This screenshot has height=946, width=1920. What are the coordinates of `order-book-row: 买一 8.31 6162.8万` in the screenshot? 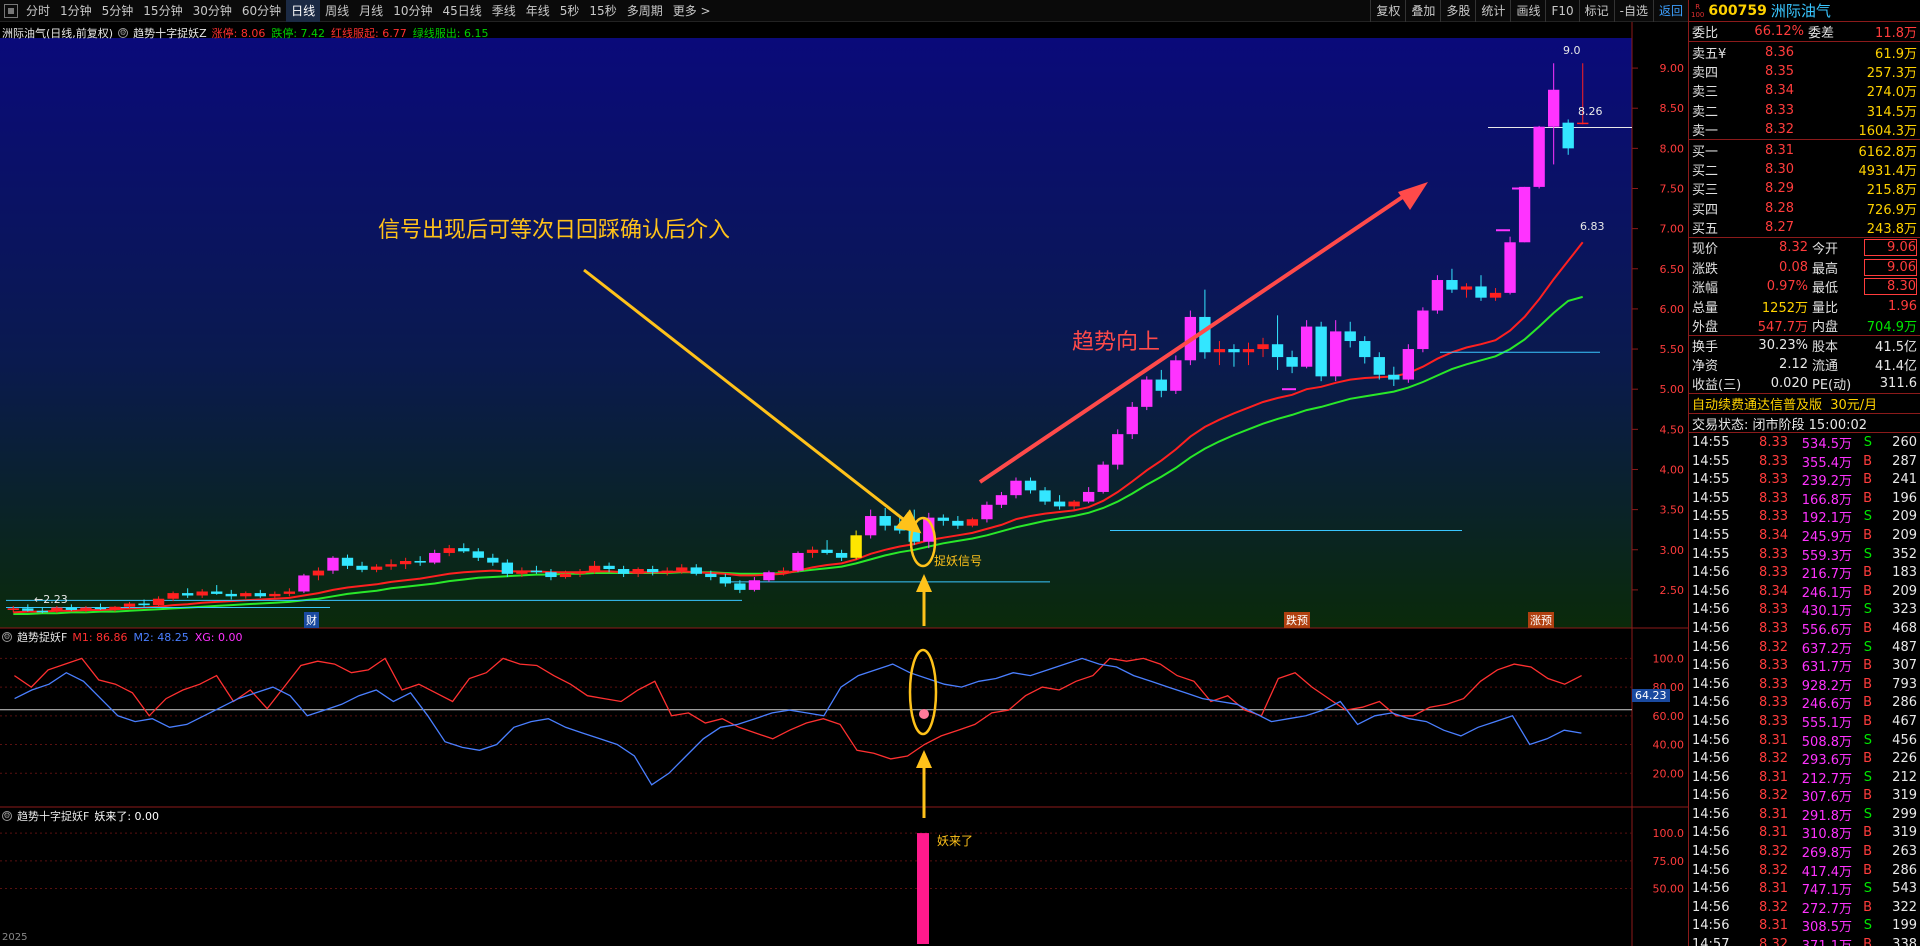 It's located at (1804, 150).